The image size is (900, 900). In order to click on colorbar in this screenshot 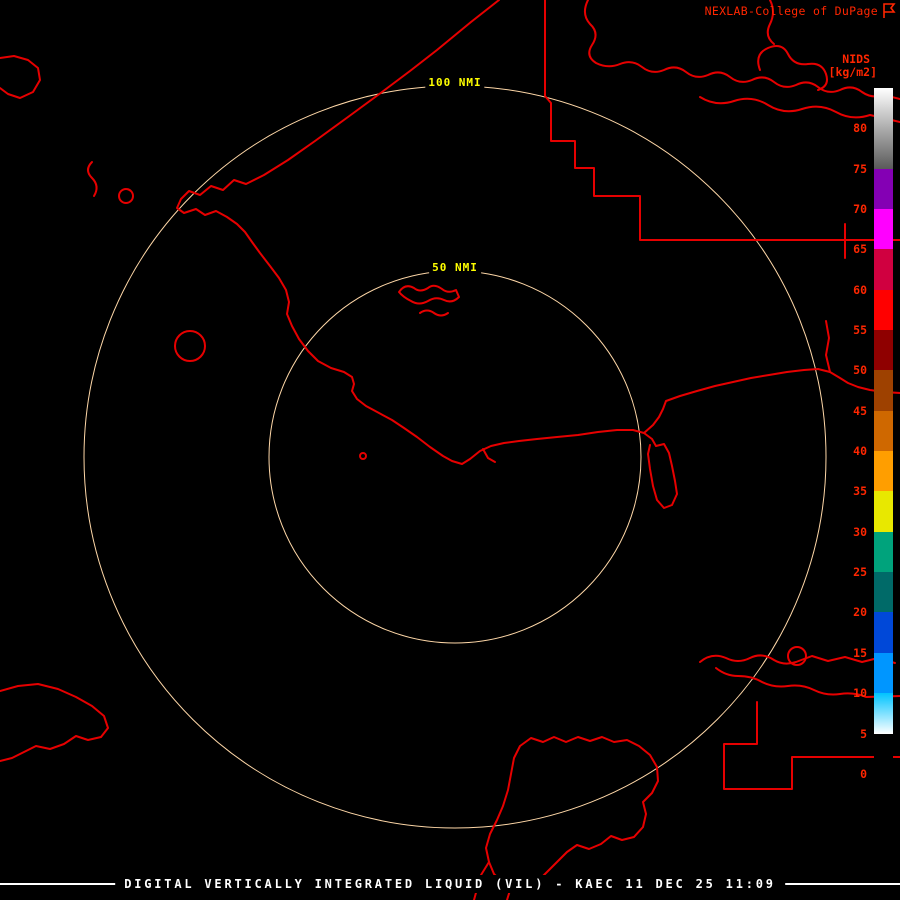, I will do `click(883, 439)`.